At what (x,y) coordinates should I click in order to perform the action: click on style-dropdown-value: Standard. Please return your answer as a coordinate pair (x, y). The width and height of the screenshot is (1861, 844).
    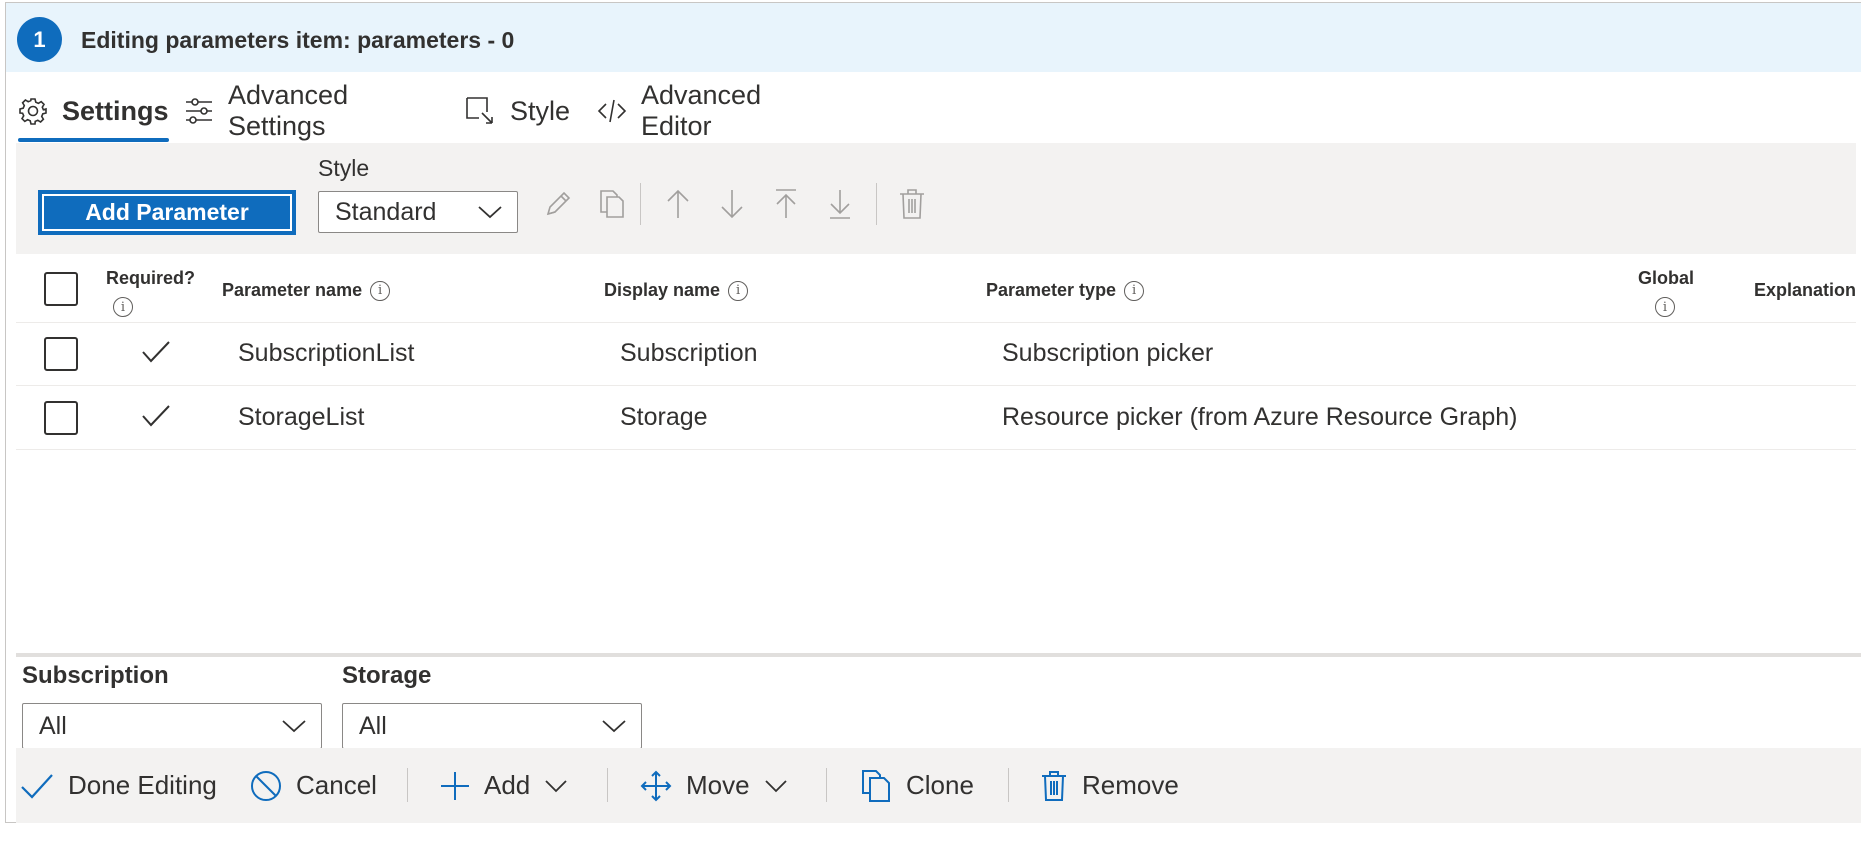
    Looking at the image, I should click on (386, 211).